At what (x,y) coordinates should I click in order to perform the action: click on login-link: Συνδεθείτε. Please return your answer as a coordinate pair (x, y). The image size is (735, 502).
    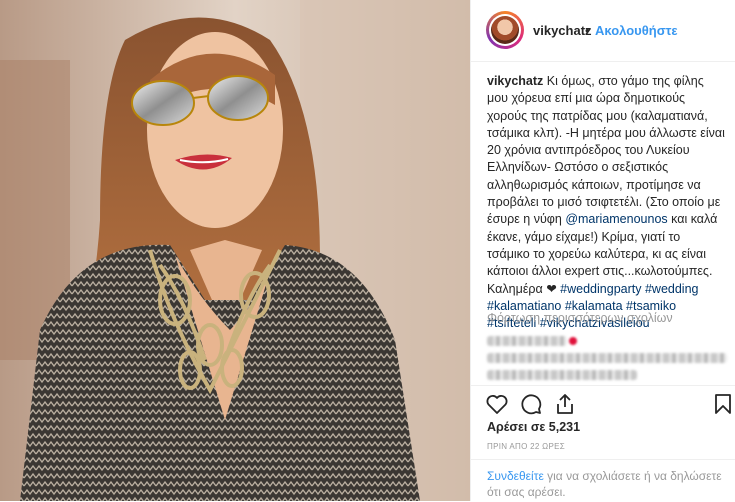
    Looking at the image, I should click on (515, 476).